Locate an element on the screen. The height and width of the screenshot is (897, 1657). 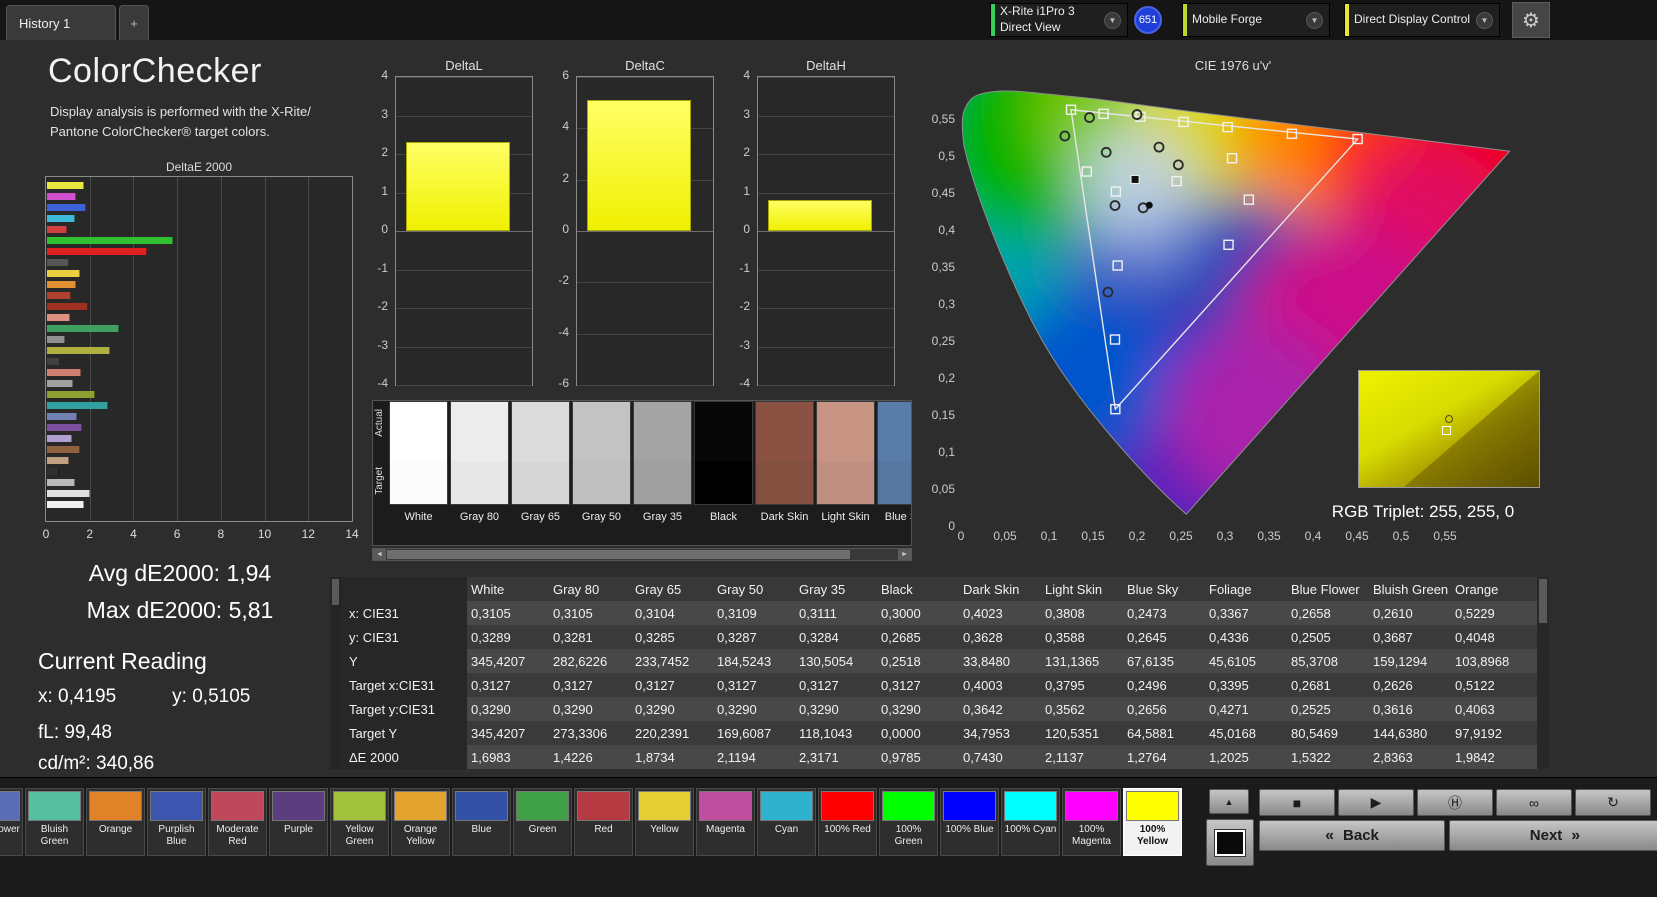
swatch-scrollbar: ◄ ► is located at coordinates (642, 554).